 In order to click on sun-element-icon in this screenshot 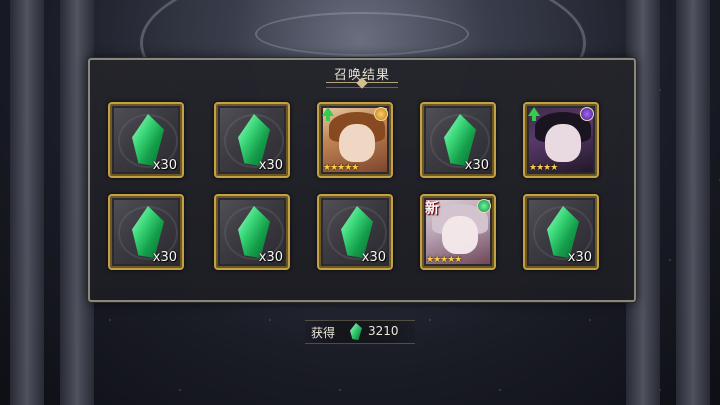, I will do `click(381, 114)`.